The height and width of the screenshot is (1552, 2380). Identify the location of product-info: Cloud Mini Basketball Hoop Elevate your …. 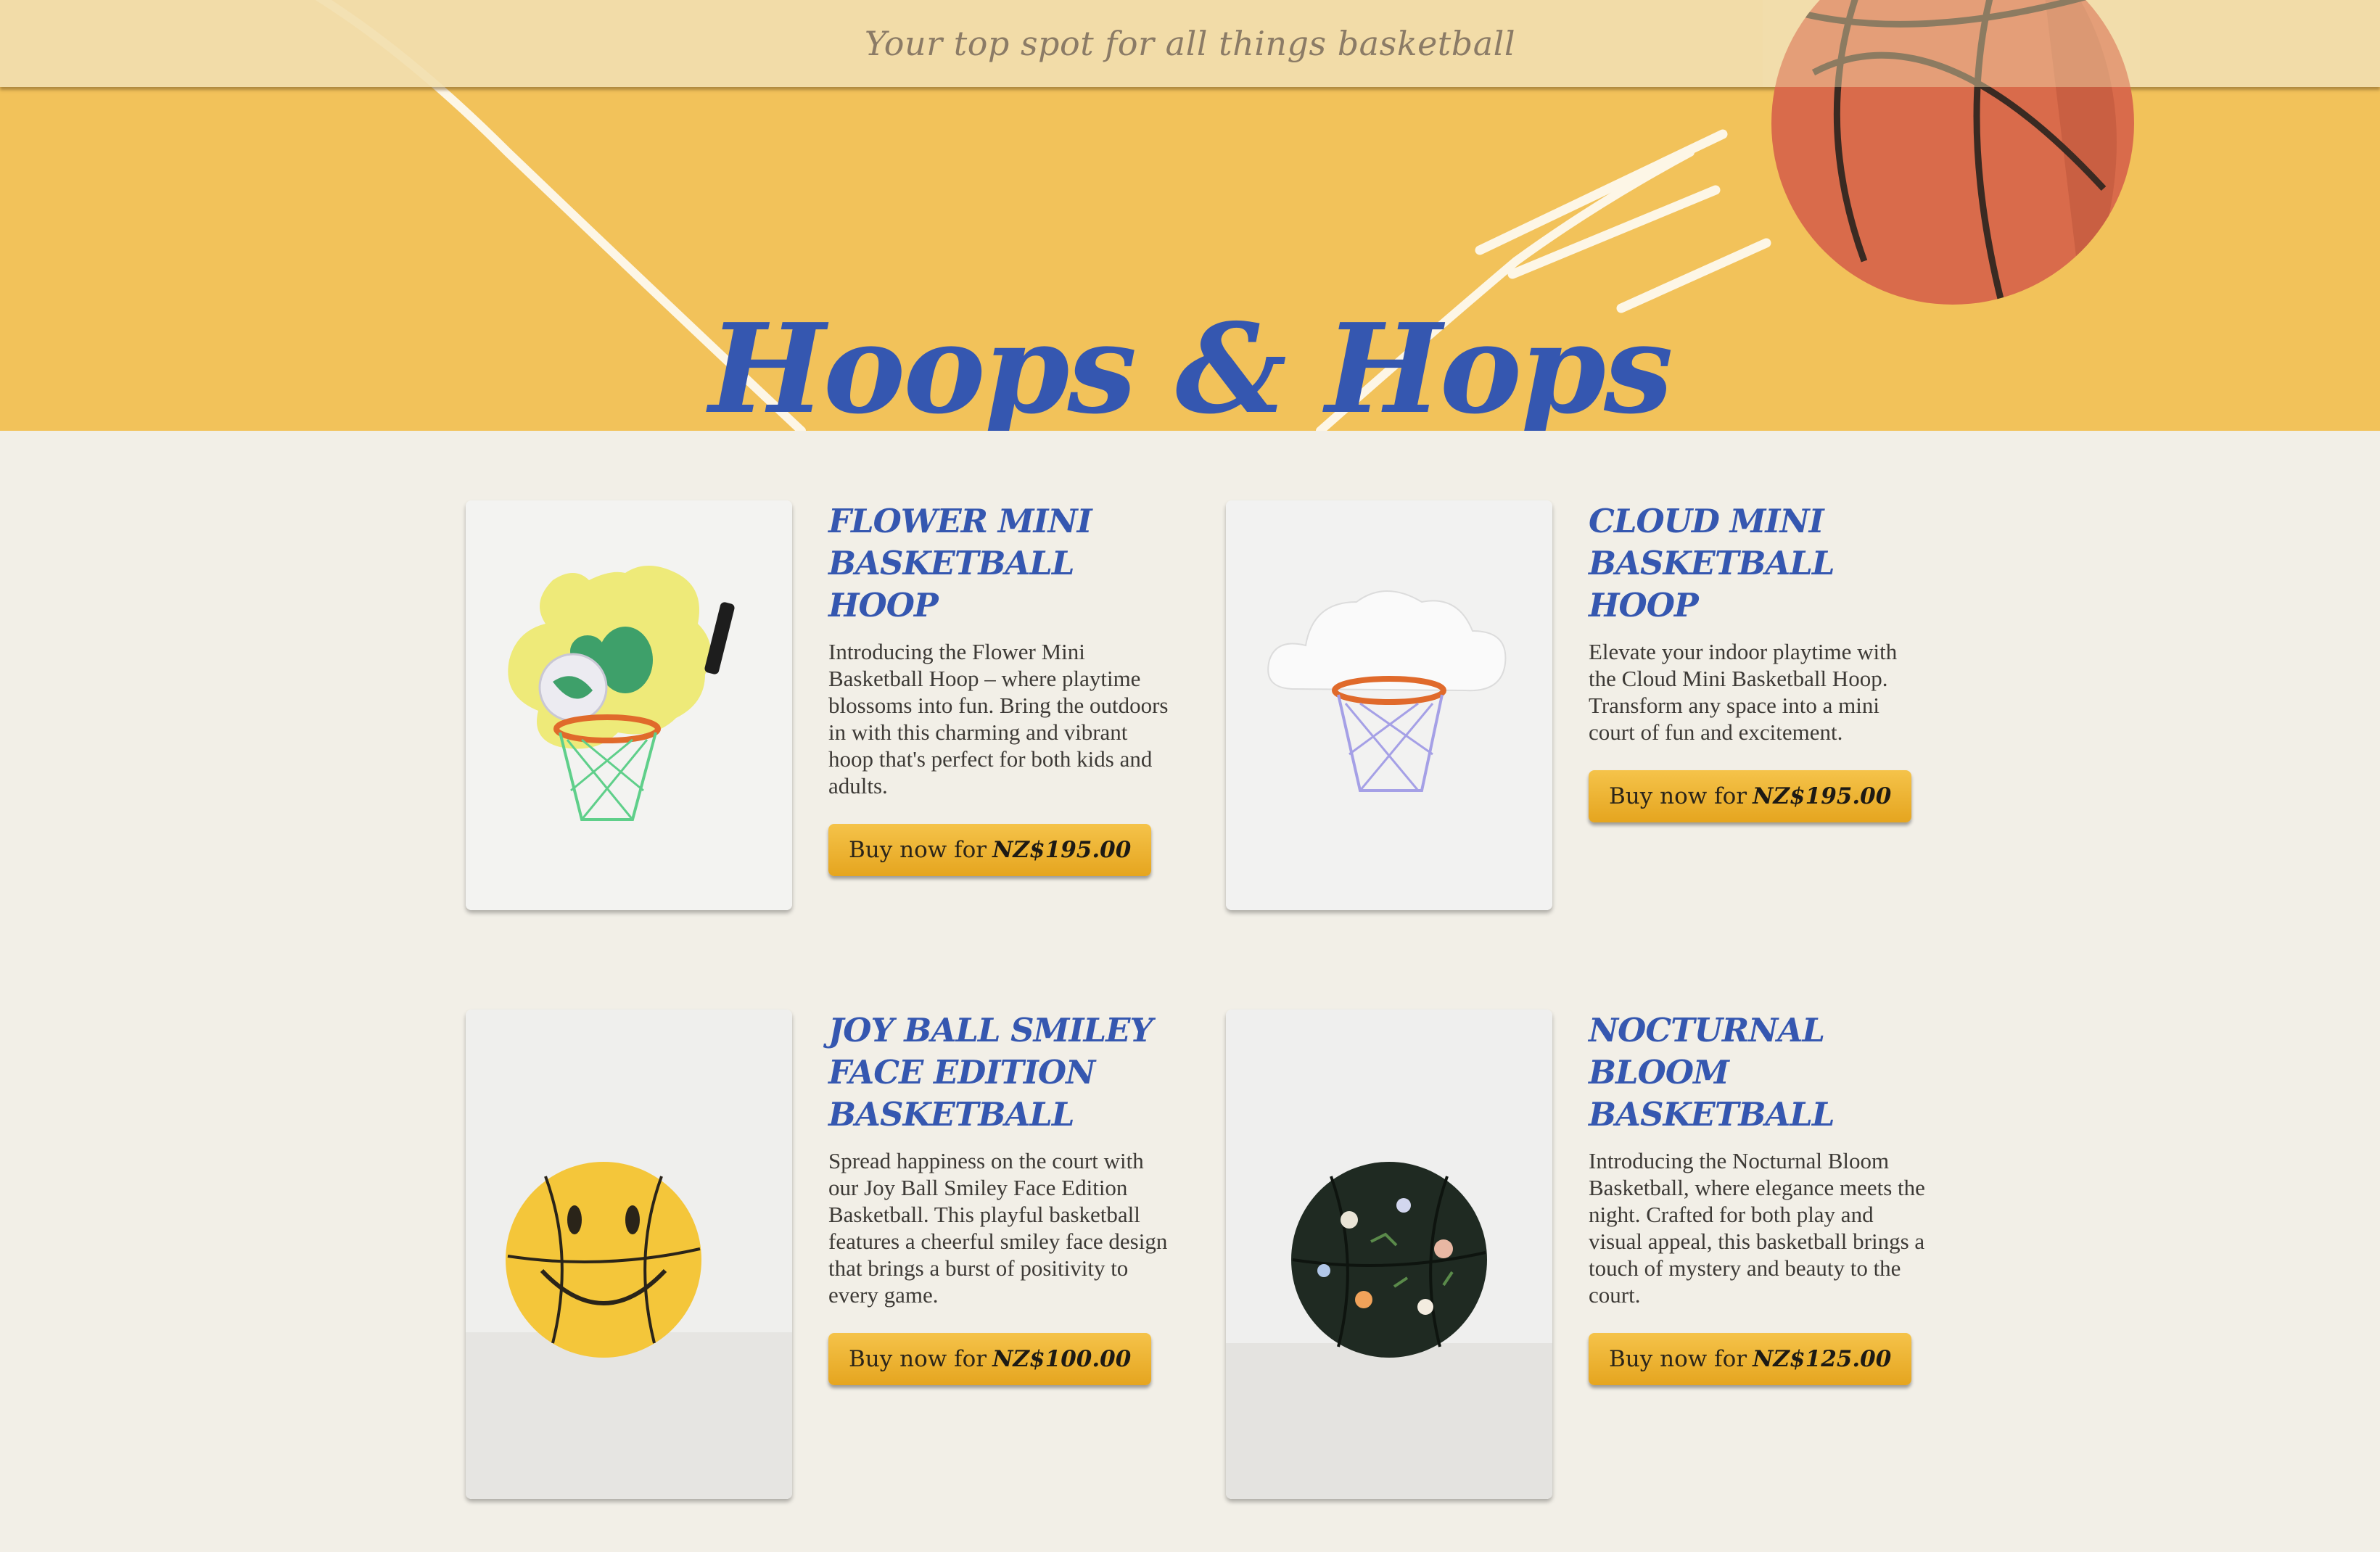
(1759, 661).